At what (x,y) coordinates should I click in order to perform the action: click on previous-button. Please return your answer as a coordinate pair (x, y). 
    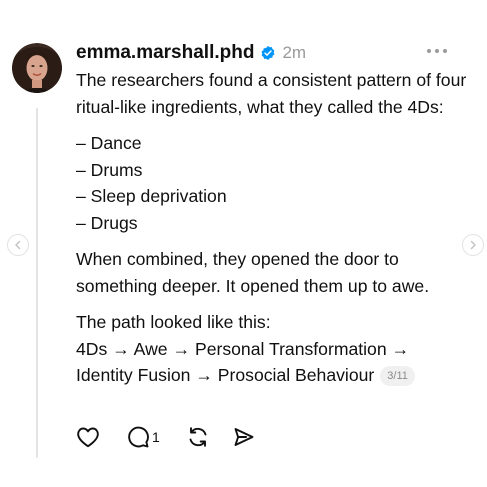
    Looking at the image, I should click on (18, 245).